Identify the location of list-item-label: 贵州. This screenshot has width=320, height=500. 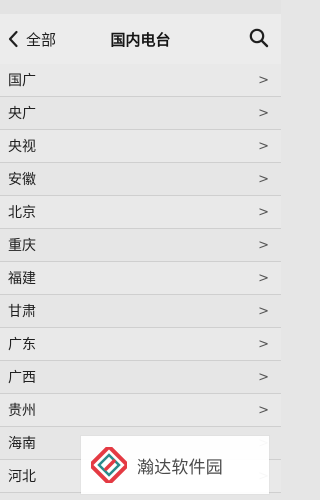
(22, 411).